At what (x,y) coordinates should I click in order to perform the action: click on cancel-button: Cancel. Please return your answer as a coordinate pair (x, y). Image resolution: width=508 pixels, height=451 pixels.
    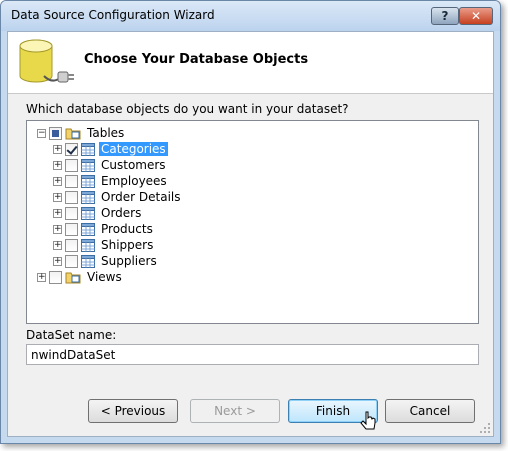
    Looking at the image, I should click on (430, 411).